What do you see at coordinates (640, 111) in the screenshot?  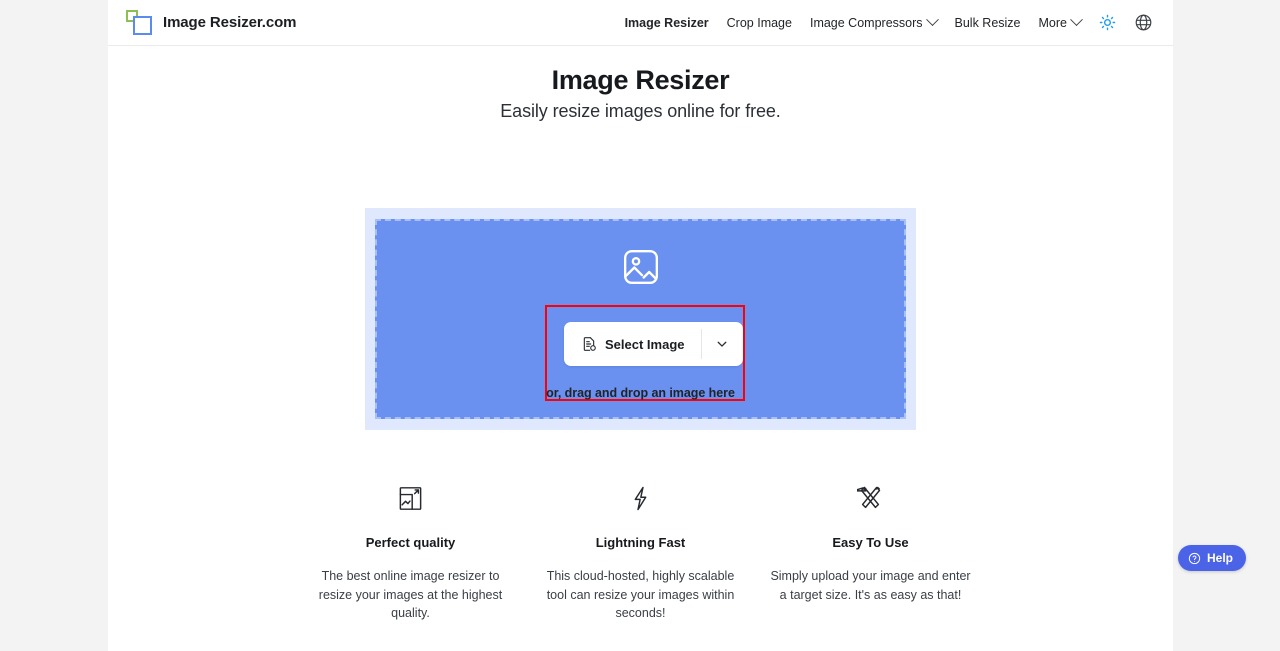 I see `page-subtitle: Easily resize images online for free.` at bounding box center [640, 111].